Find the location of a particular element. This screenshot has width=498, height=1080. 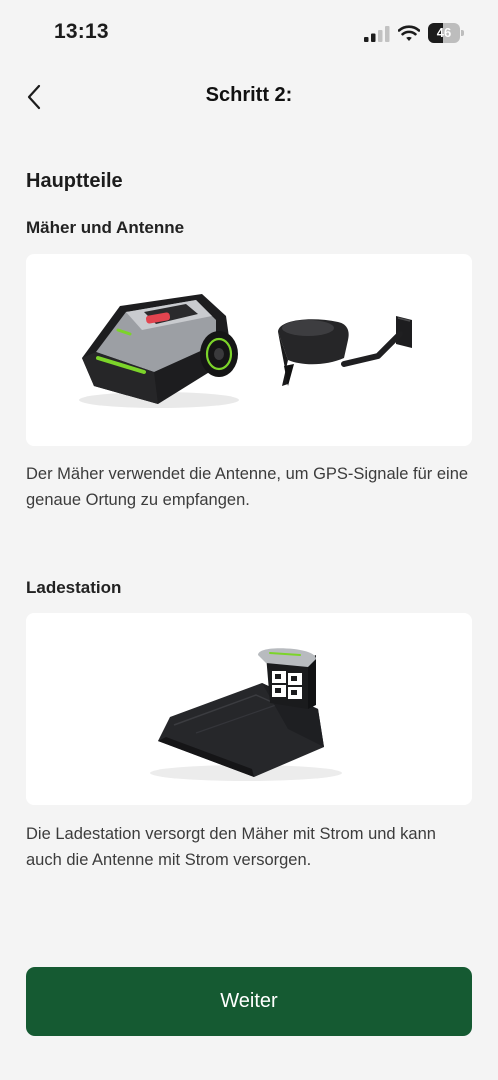

next-button: Weiter is located at coordinates (249, 1001).